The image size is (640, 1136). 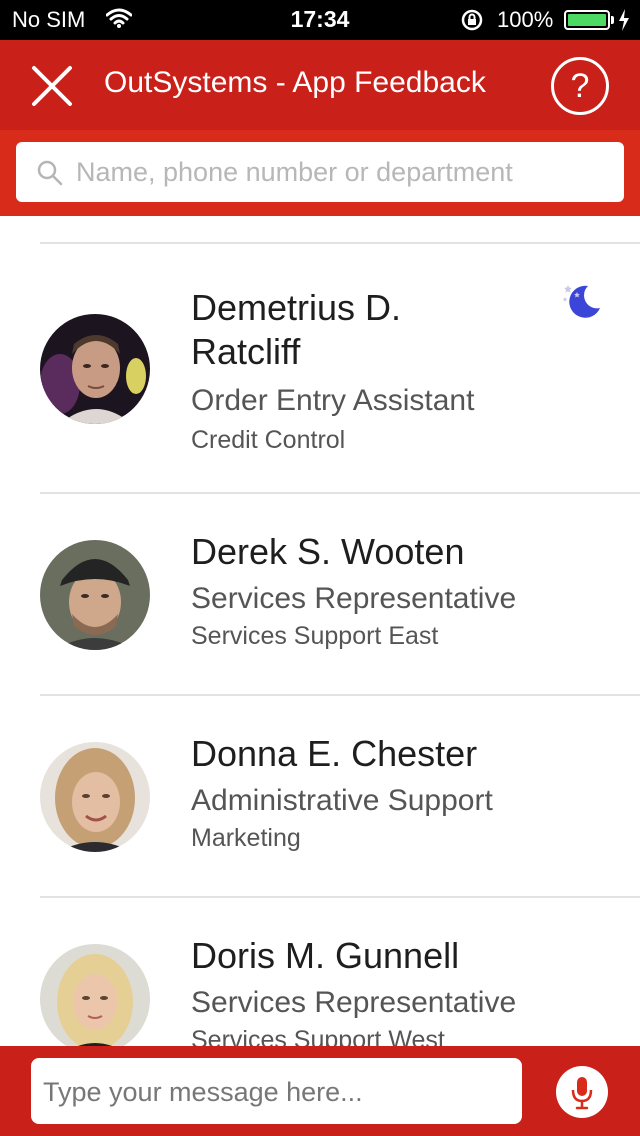 What do you see at coordinates (580, 86) in the screenshot?
I see `help-button: ?` at bounding box center [580, 86].